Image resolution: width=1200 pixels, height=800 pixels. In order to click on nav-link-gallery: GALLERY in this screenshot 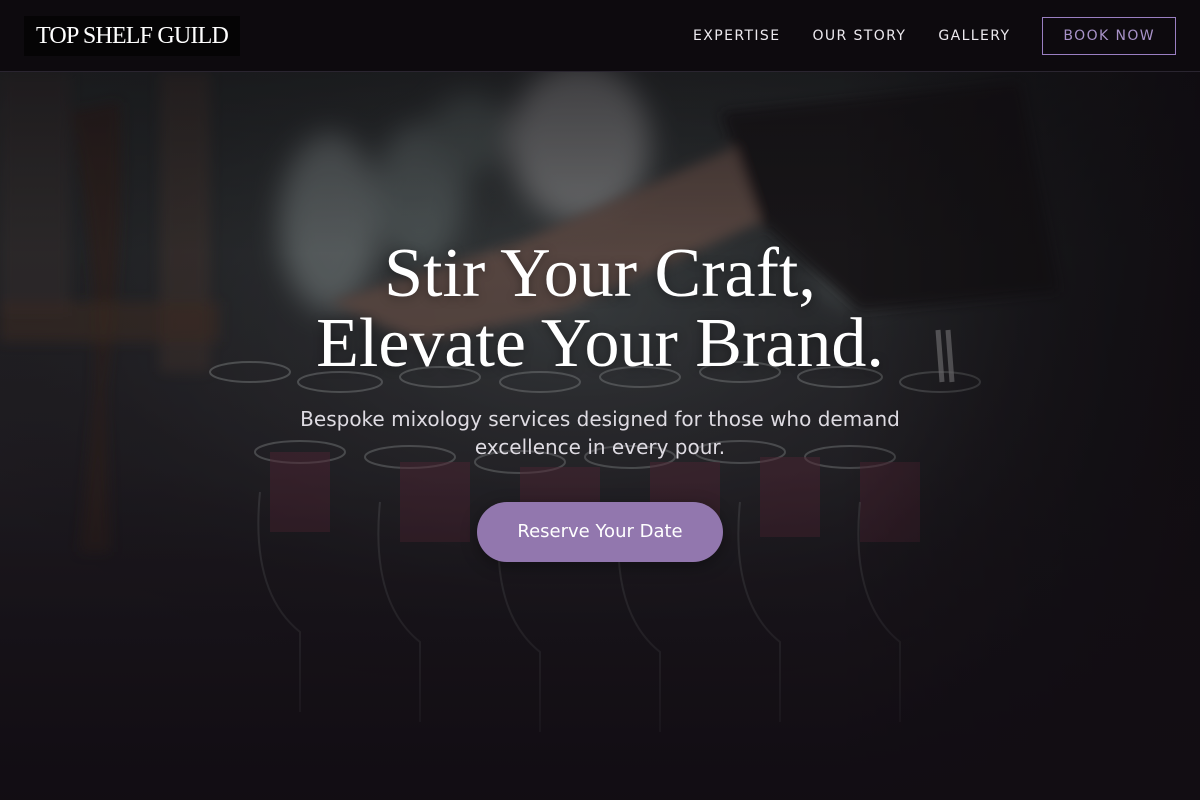, I will do `click(974, 36)`.